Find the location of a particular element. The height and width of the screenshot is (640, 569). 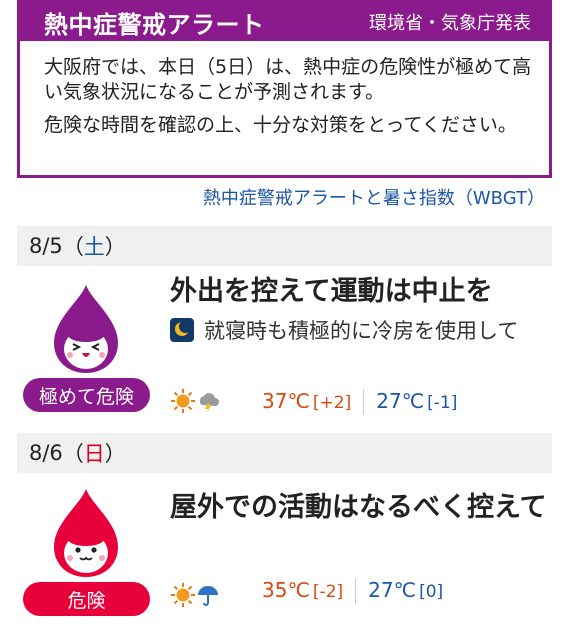

danger-drop-icon is located at coordinates (86, 533).